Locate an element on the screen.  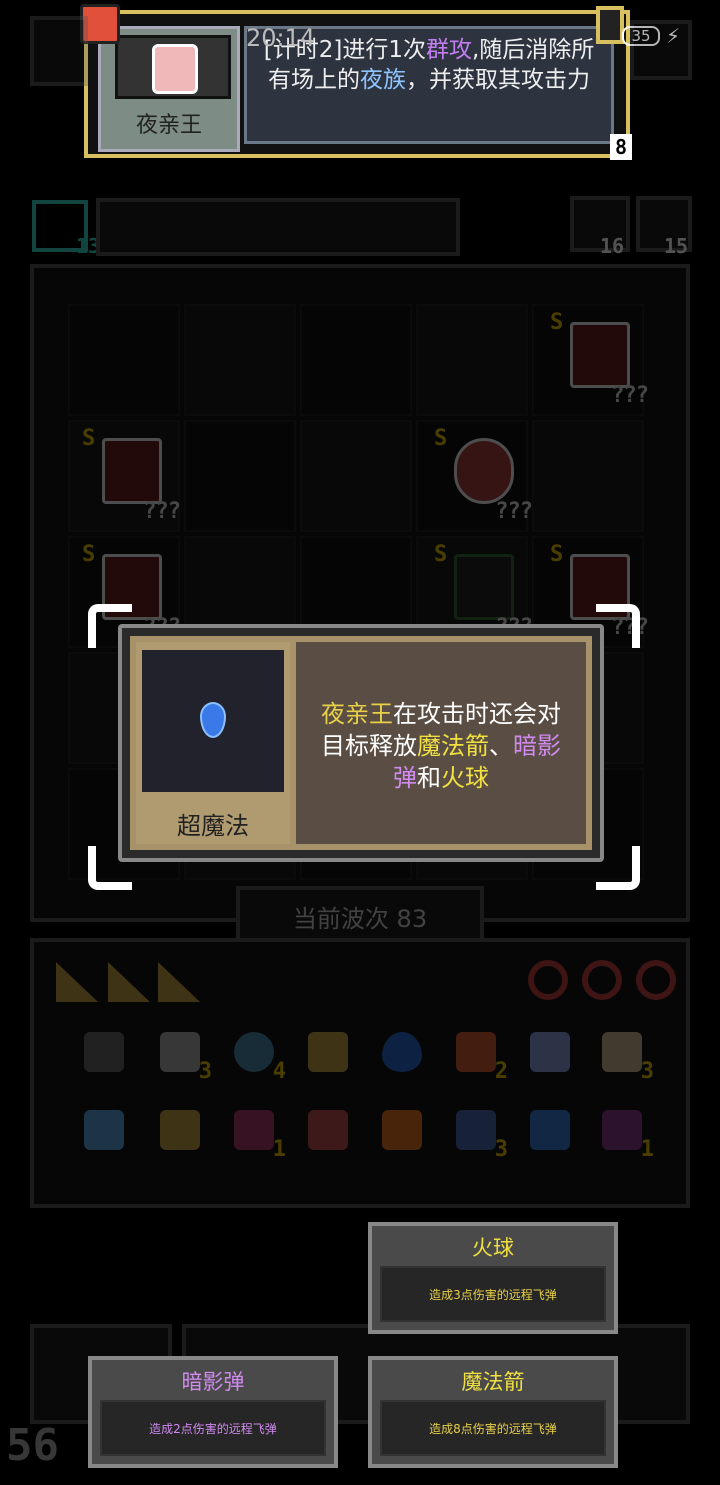
item-potion-icon: 1 is located at coordinates (257, 1133).